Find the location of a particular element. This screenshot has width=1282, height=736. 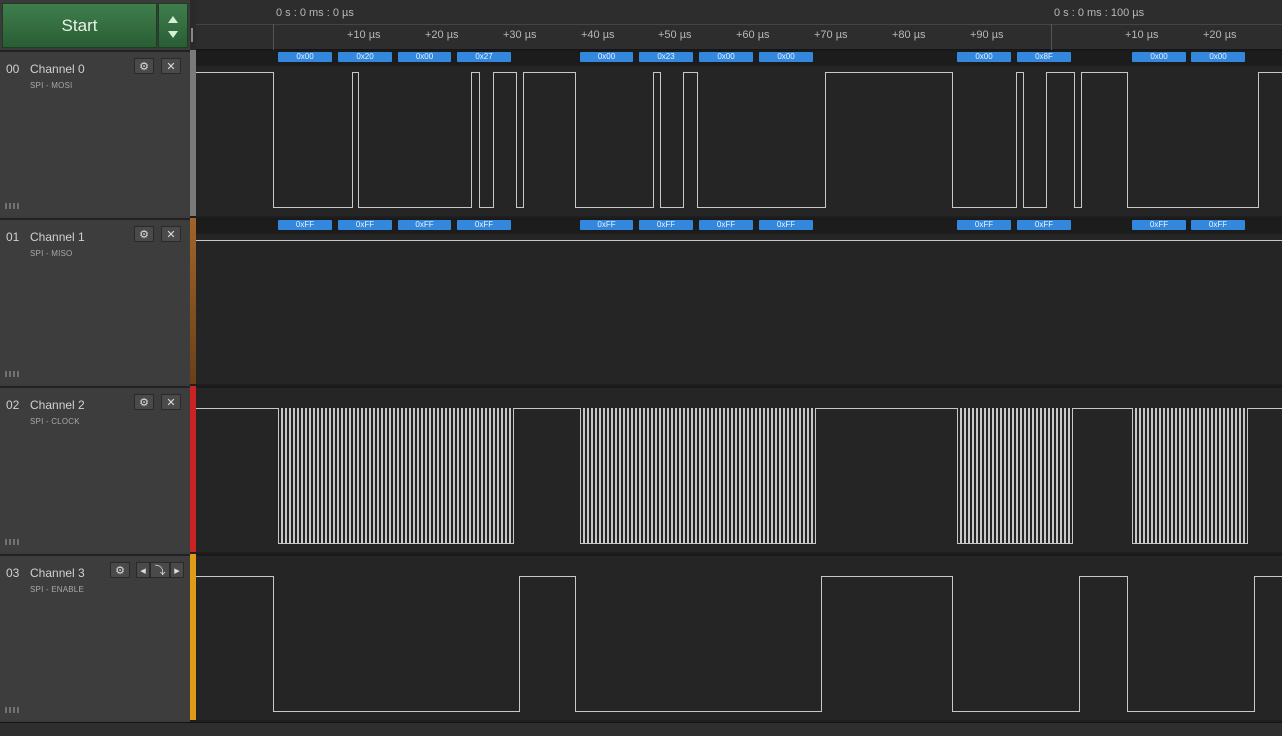

channel-name: Channel 1 is located at coordinates (57, 237).